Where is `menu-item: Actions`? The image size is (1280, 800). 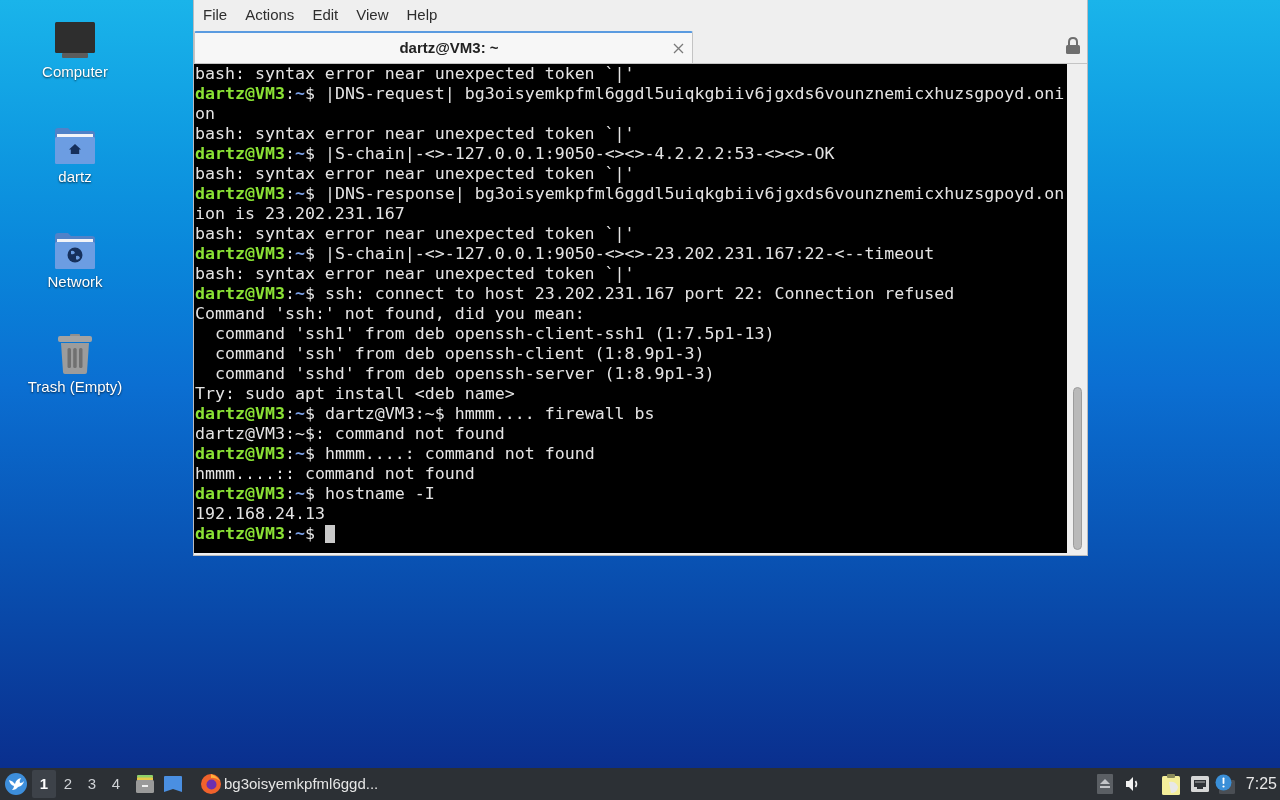 menu-item: Actions is located at coordinates (270, 15).